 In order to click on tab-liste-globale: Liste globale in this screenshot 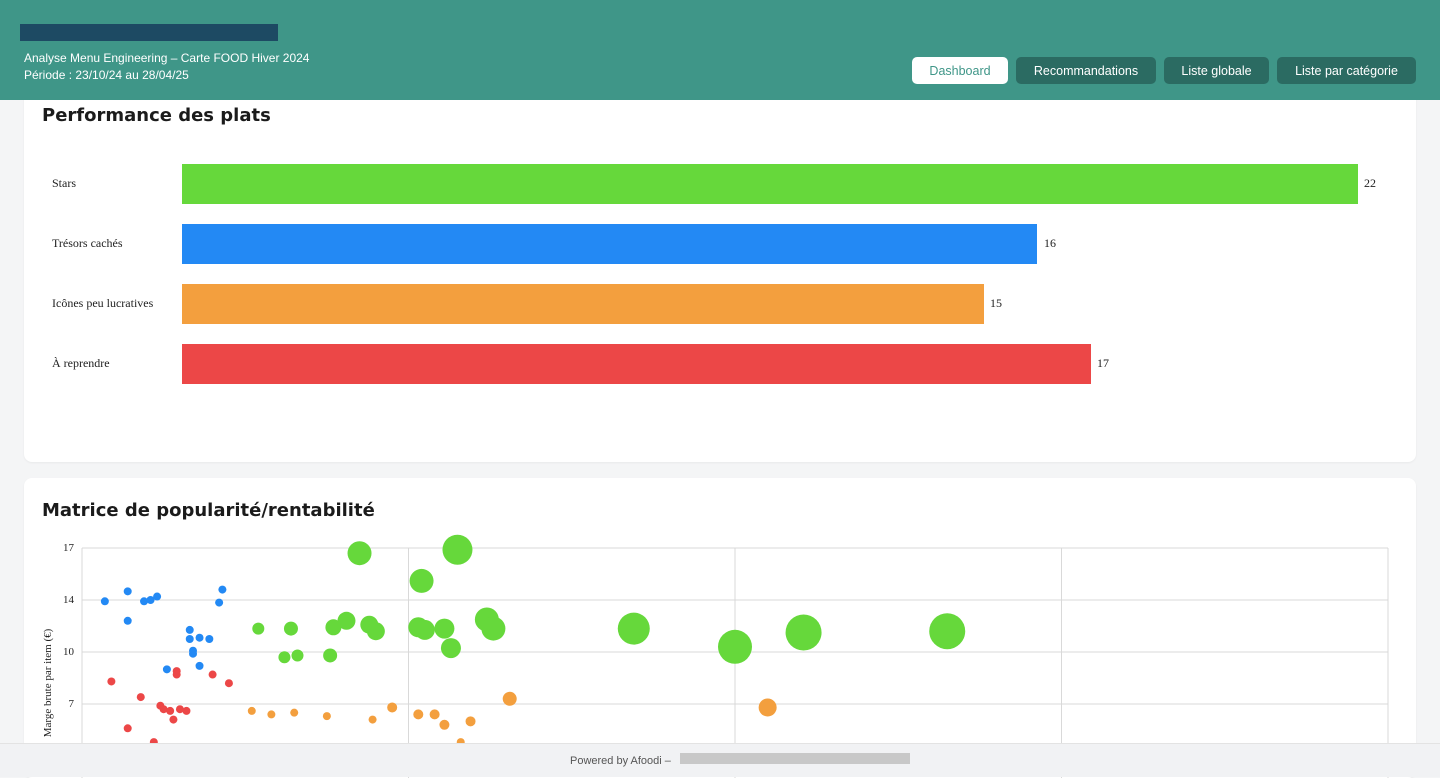, I will do `click(1216, 70)`.